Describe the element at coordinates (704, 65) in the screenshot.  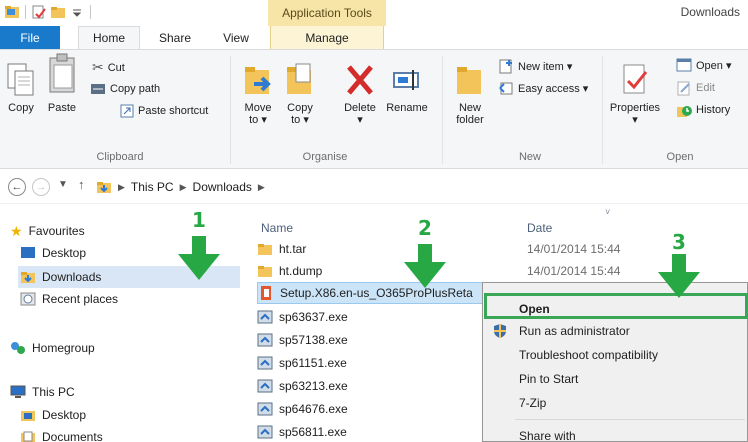
I see `open-dropdown-button: Open ▾` at that location.